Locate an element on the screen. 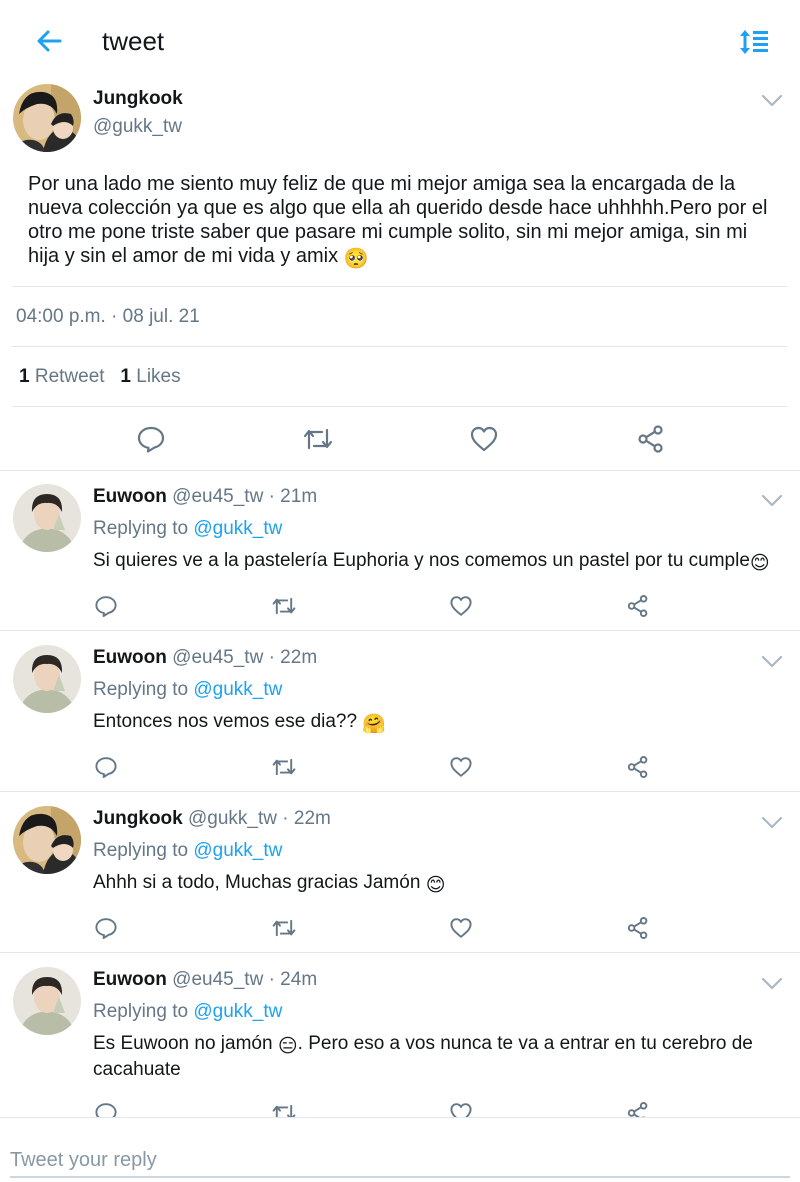 The height and width of the screenshot is (1182, 800). arrow-left-icon is located at coordinates (49, 41).